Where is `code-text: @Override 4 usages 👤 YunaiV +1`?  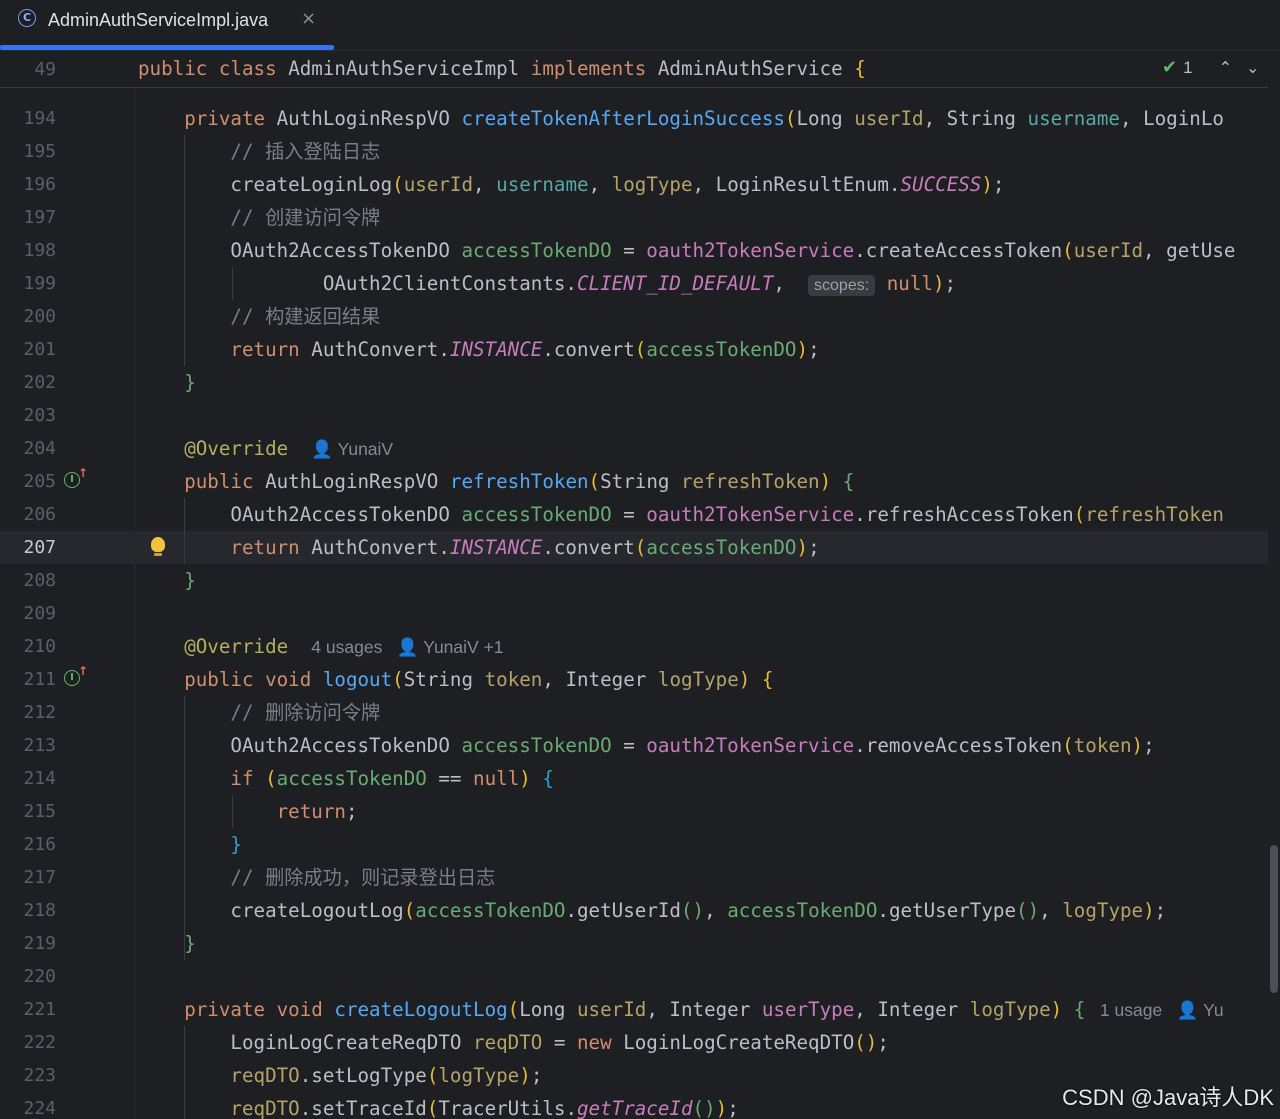 code-text: @Override 4 usages 👤 YunaiV +1 is located at coordinates (320, 647).